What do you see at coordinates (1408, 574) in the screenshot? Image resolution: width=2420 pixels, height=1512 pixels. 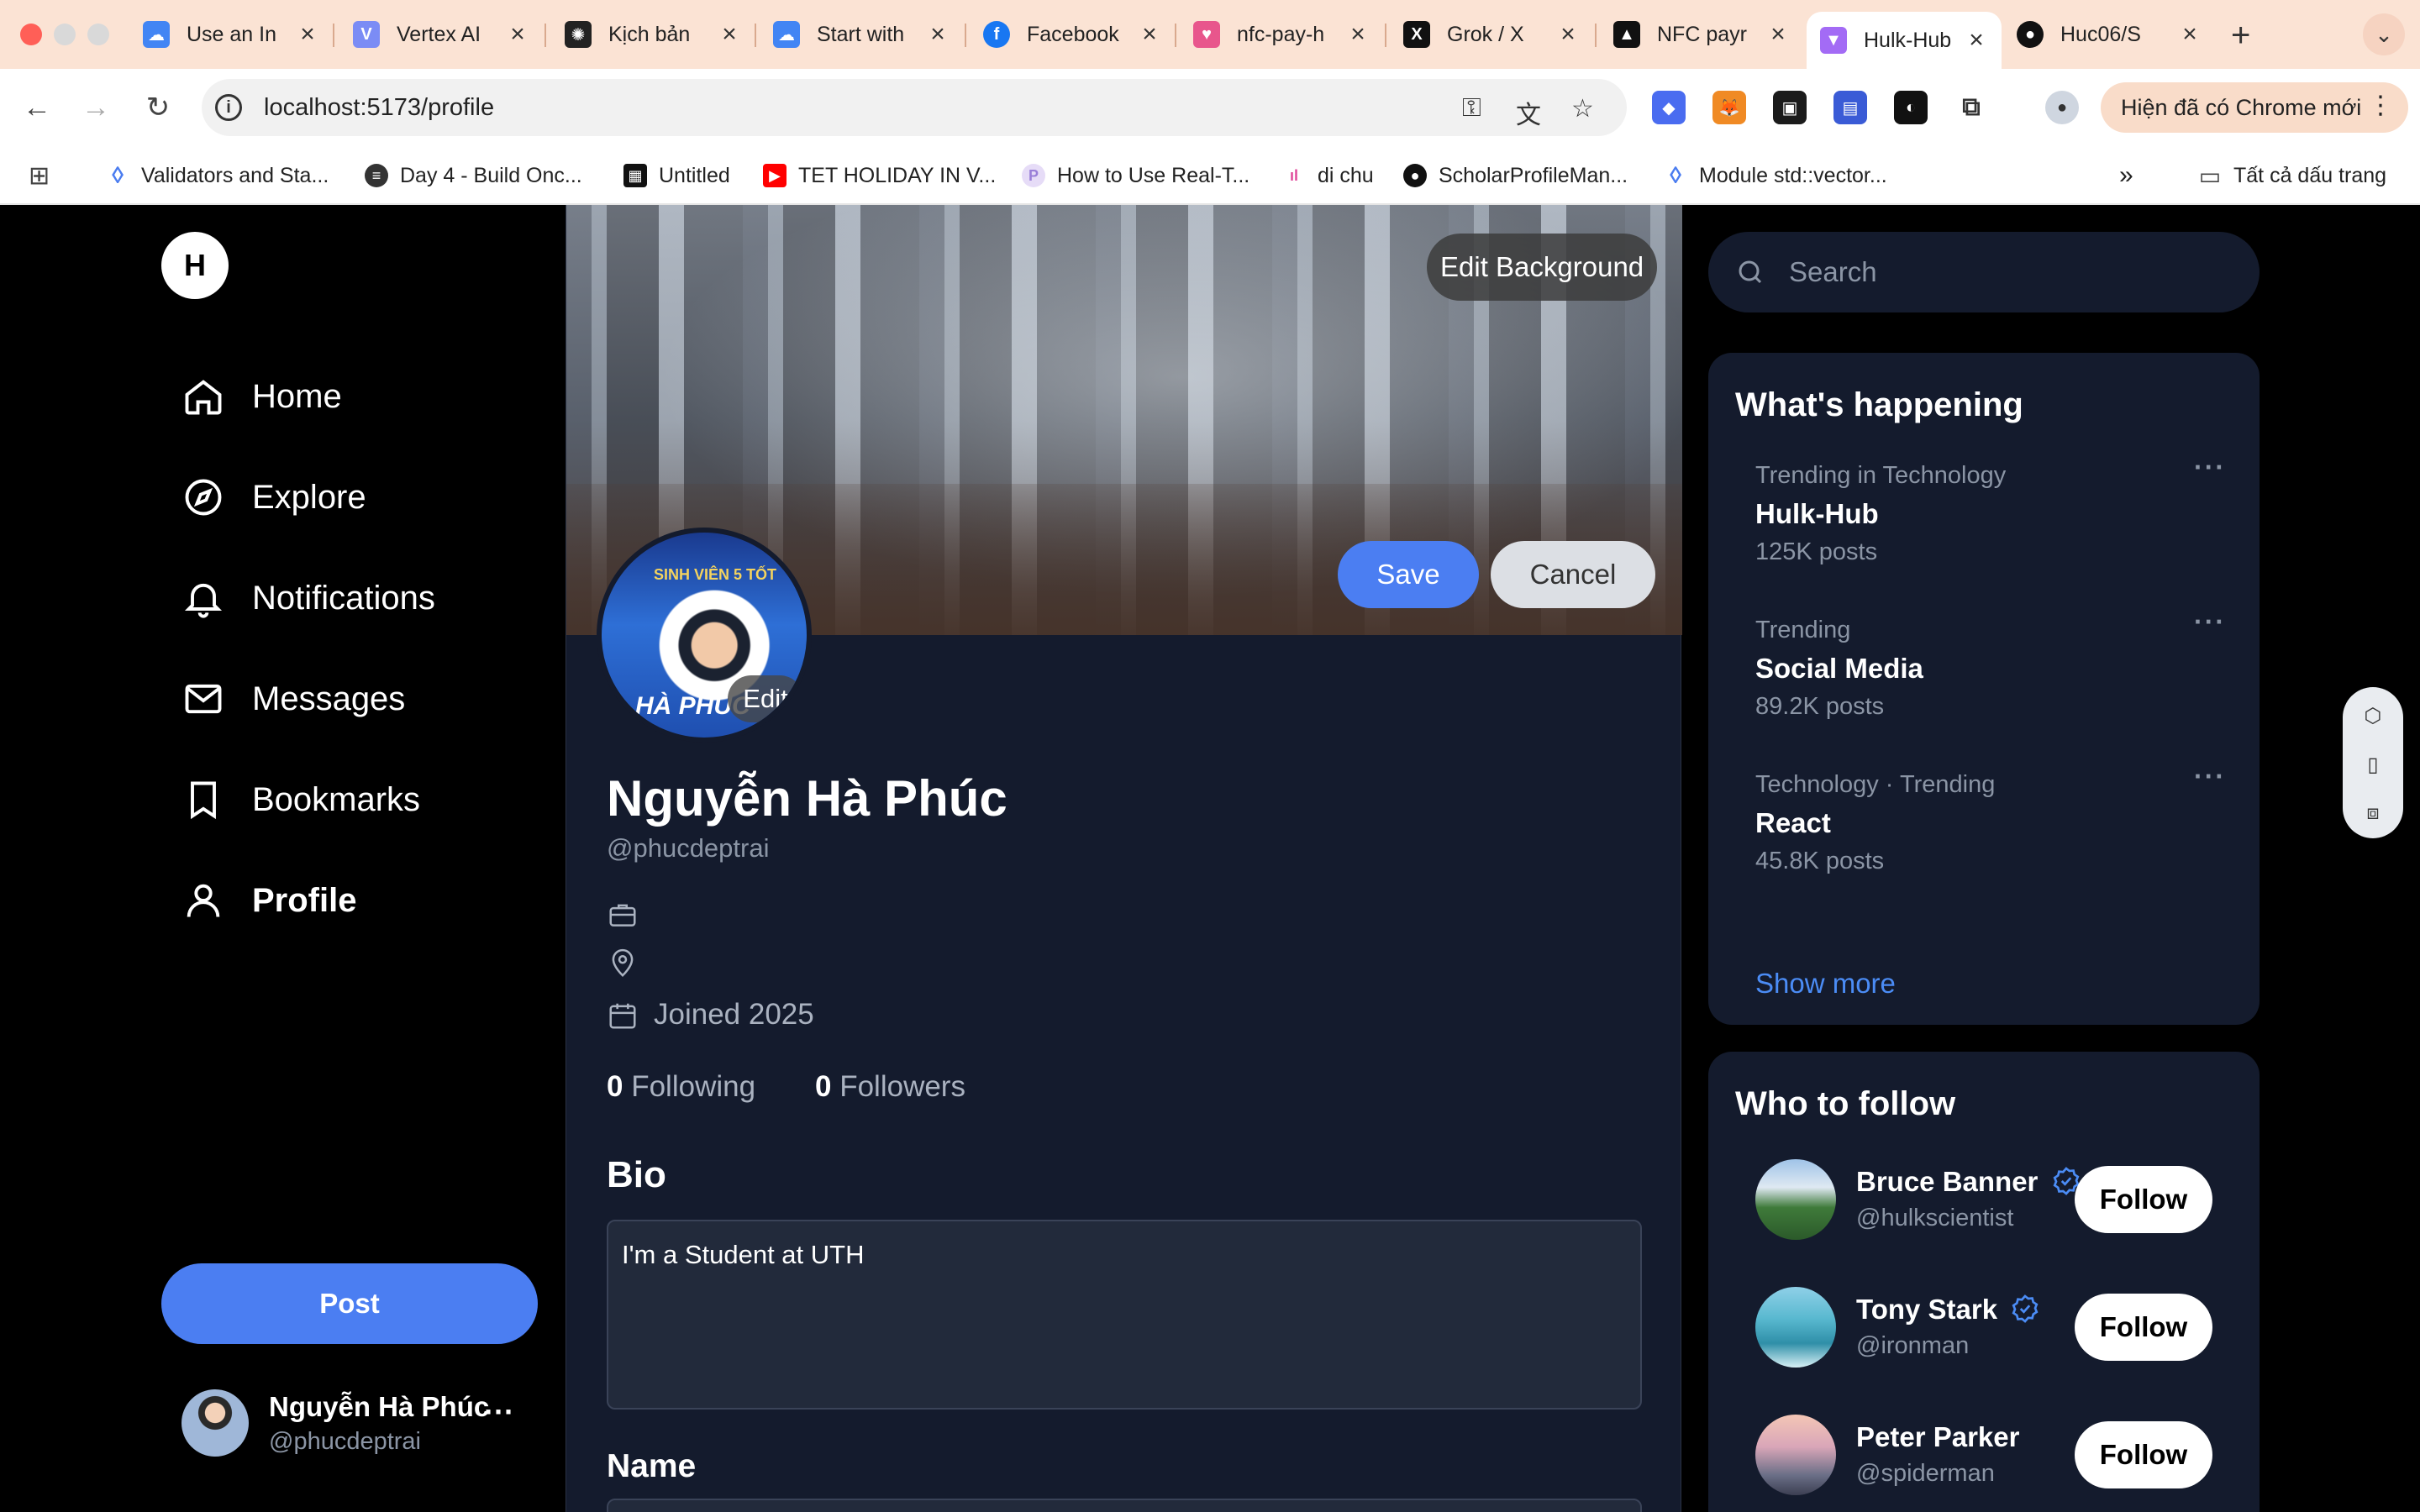 I see `save-button: Save` at bounding box center [1408, 574].